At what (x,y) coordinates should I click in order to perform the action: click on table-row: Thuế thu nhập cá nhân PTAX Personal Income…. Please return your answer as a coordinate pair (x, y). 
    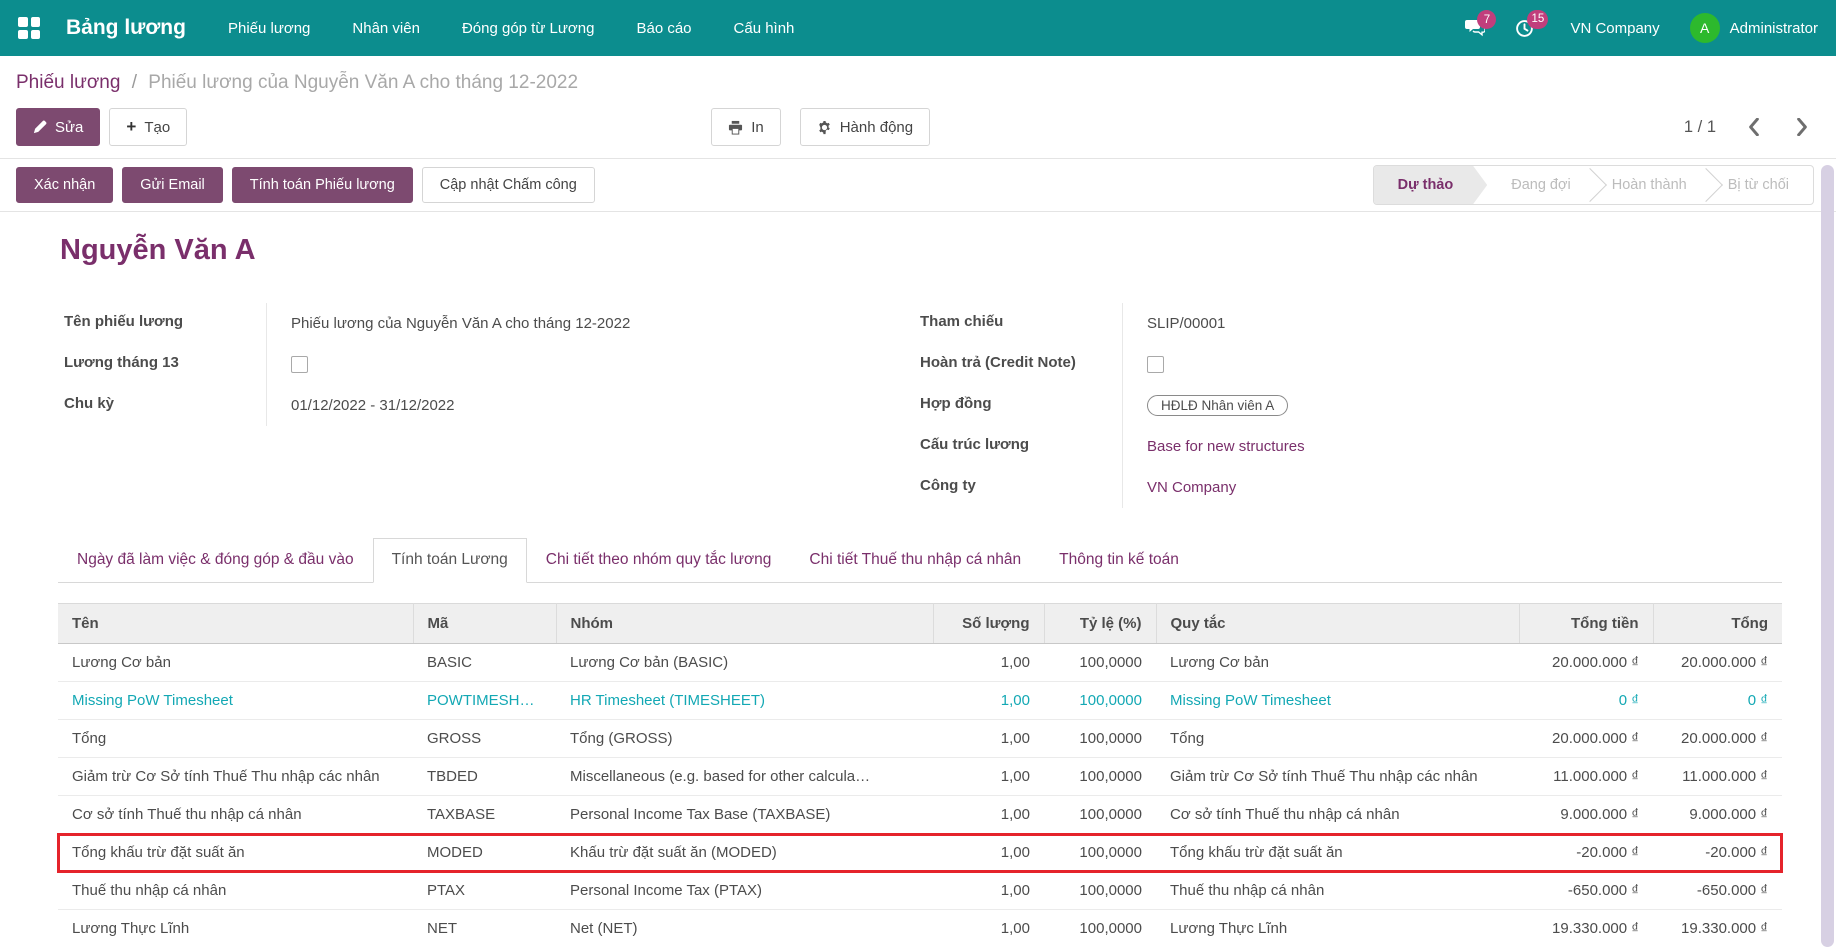
    Looking at the image, I should click on (920, 890).